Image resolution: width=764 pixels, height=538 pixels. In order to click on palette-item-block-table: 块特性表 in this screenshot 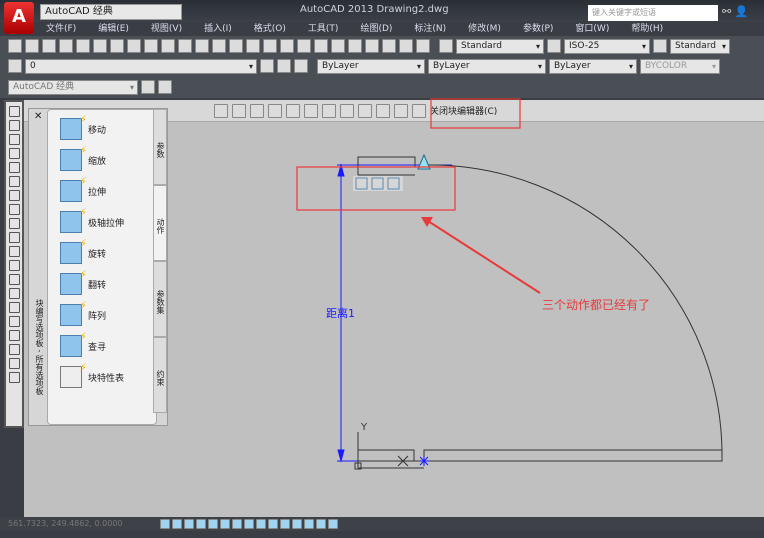, I will do `click(92, 374)`.